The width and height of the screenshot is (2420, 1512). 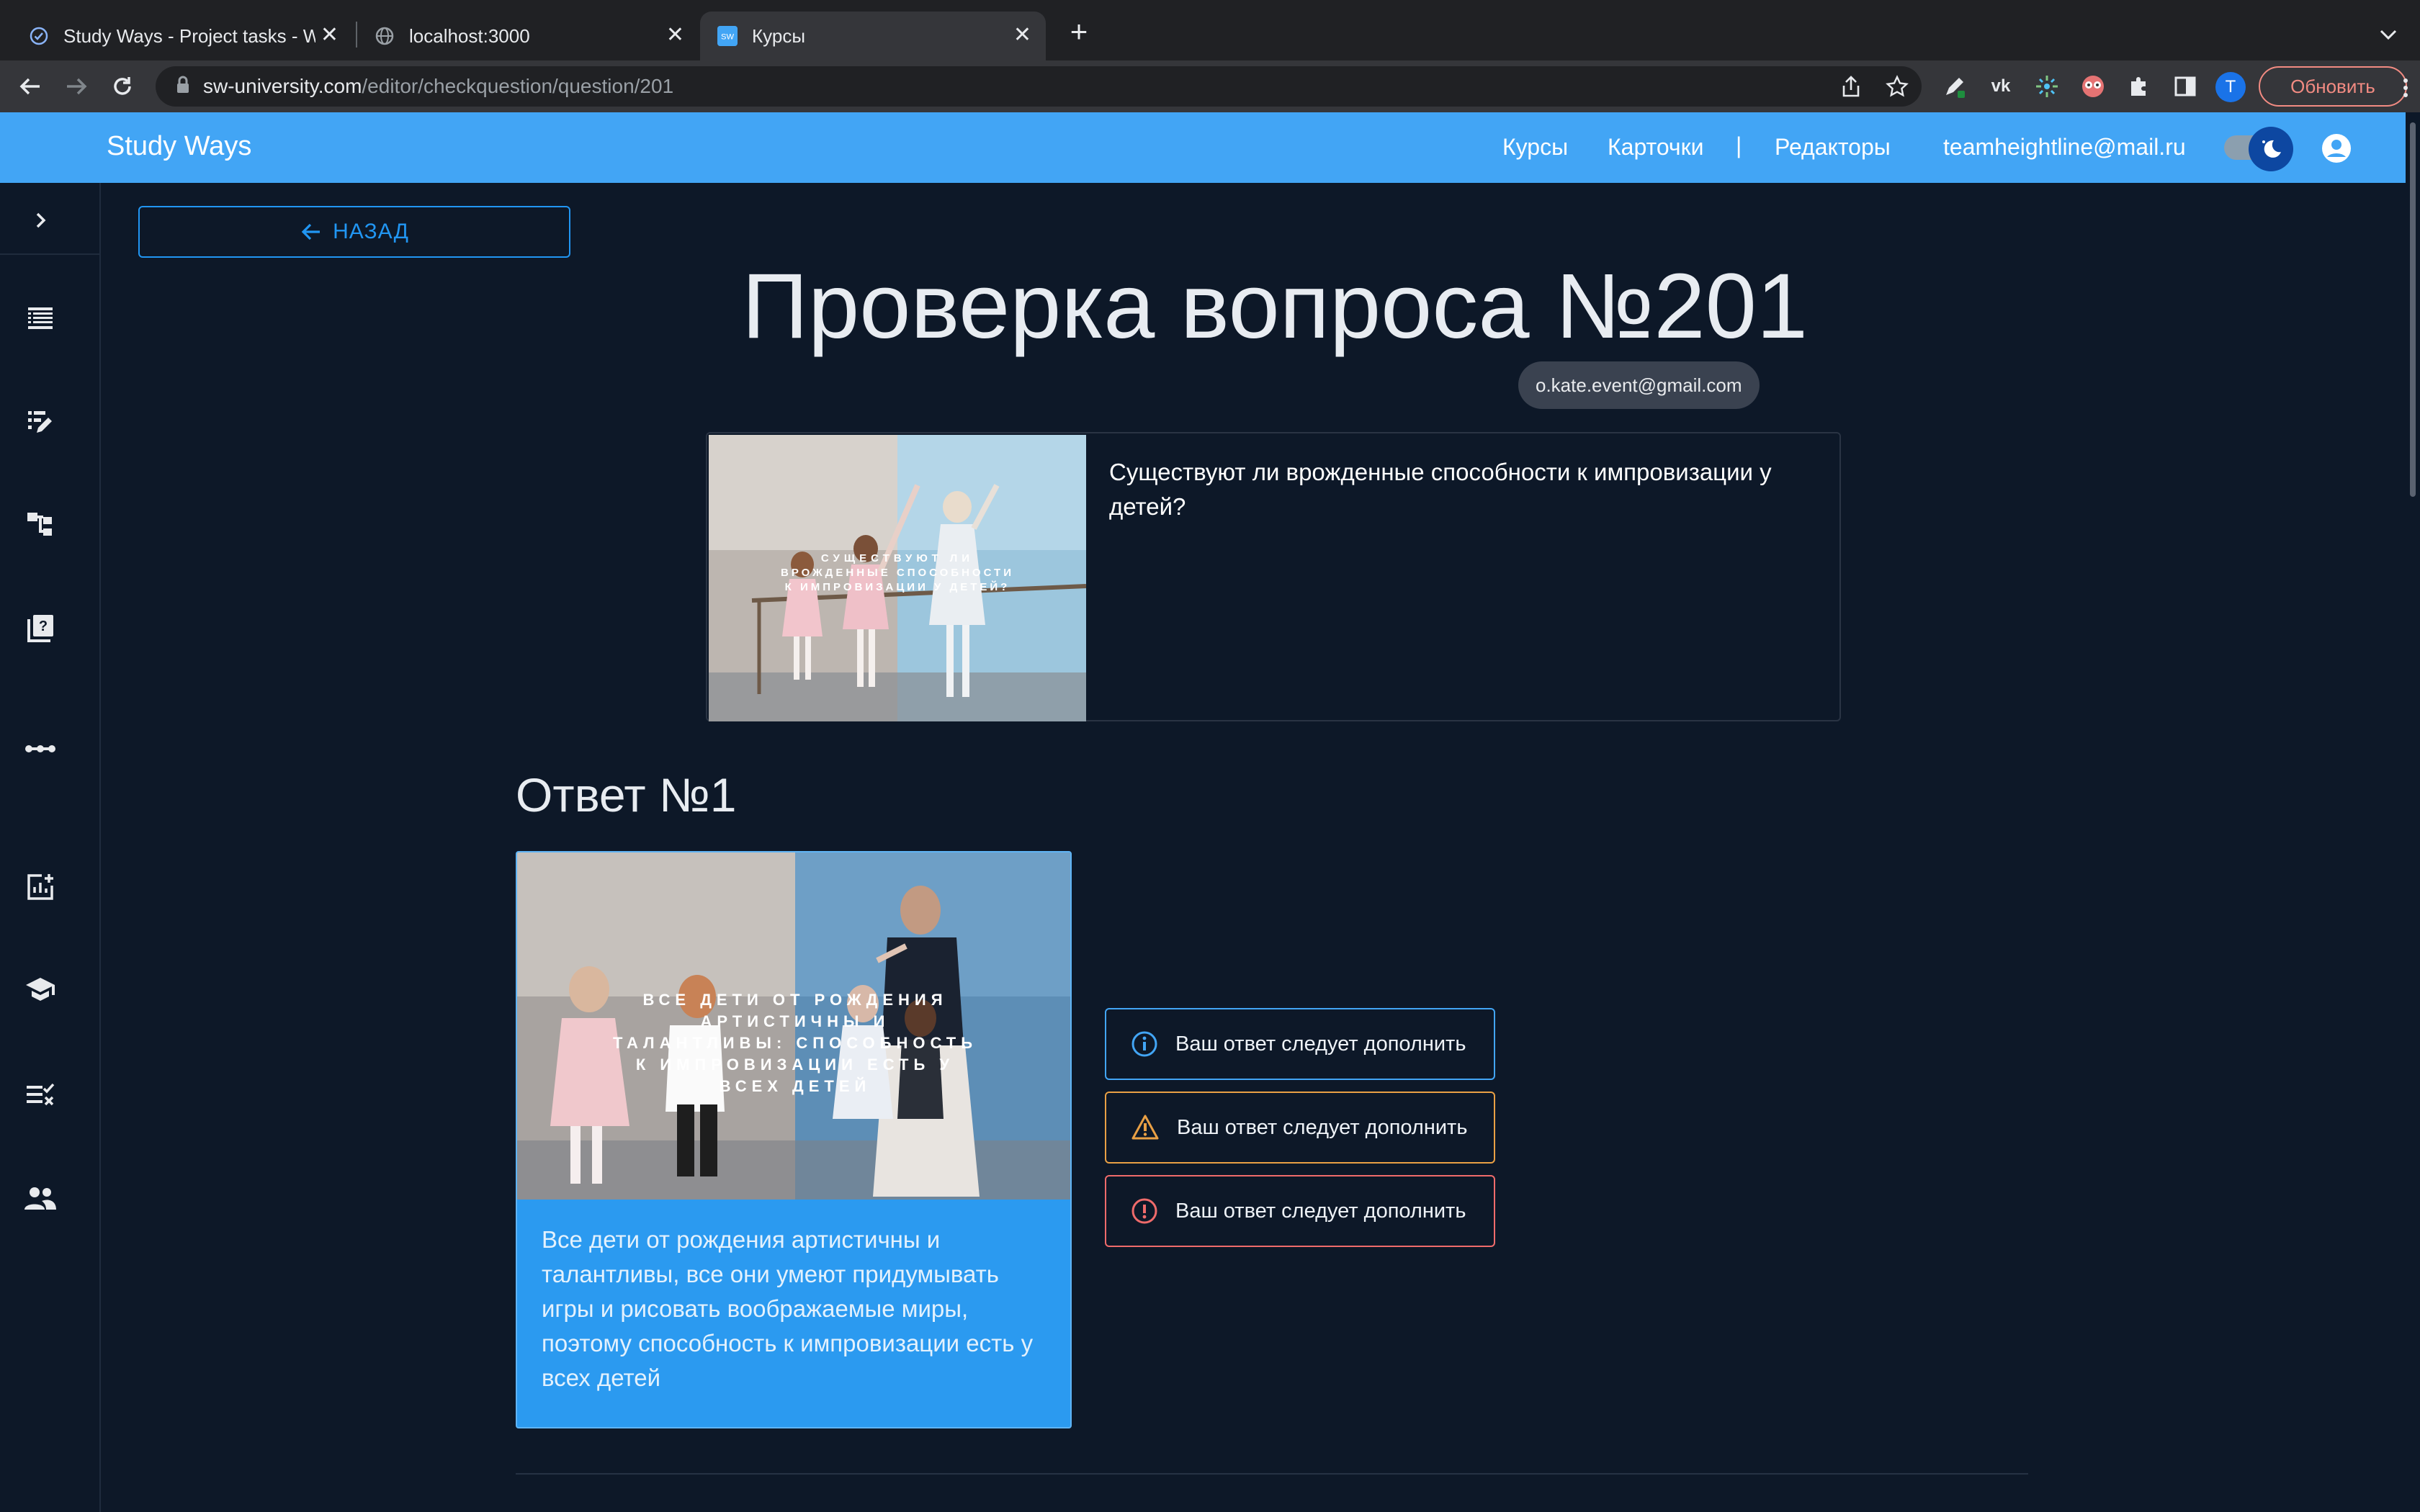 What do you see at coordinates (51, 254) in the screenshot?
I see `sidebar-divider` at bounding box center [51, 254].